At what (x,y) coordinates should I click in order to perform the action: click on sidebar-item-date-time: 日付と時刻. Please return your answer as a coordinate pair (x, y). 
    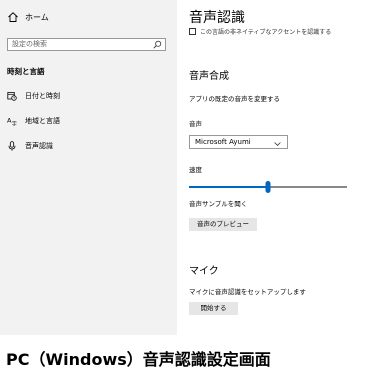
    Looking at the image, I should click on (33, 96).